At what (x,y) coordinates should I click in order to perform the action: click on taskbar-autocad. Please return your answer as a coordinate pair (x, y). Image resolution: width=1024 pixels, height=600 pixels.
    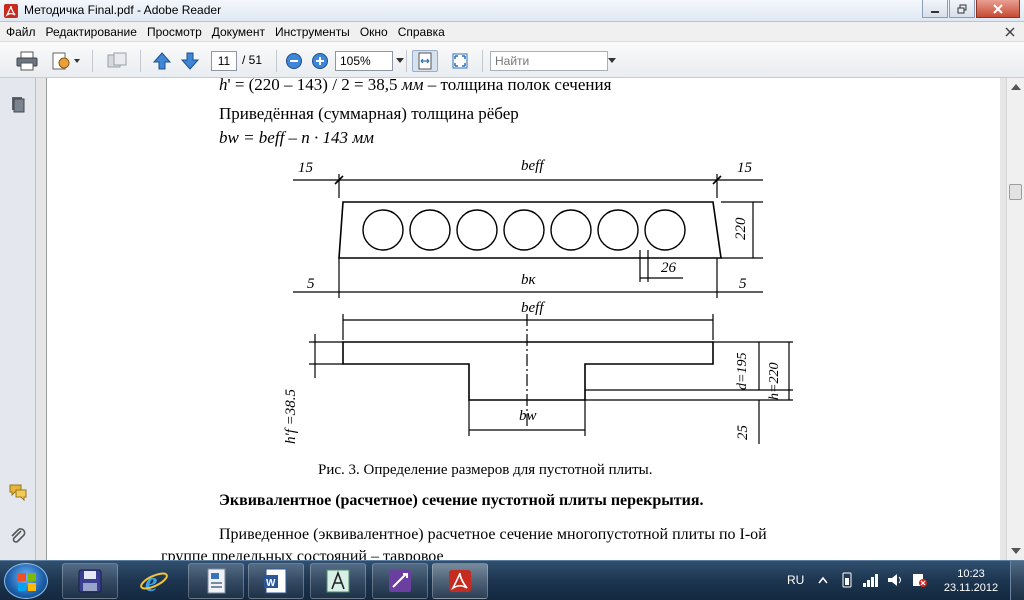
    Looking at the image, I should click on (338, 581).